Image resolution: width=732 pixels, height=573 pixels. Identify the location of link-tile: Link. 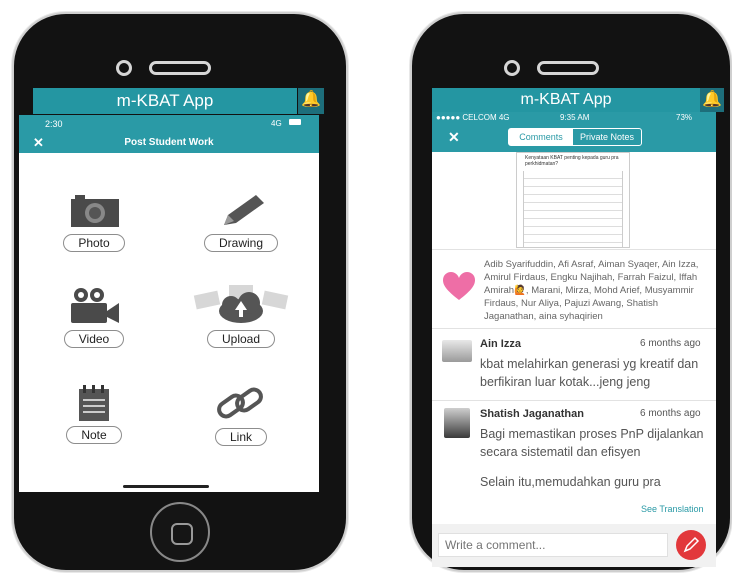
(241, 415).